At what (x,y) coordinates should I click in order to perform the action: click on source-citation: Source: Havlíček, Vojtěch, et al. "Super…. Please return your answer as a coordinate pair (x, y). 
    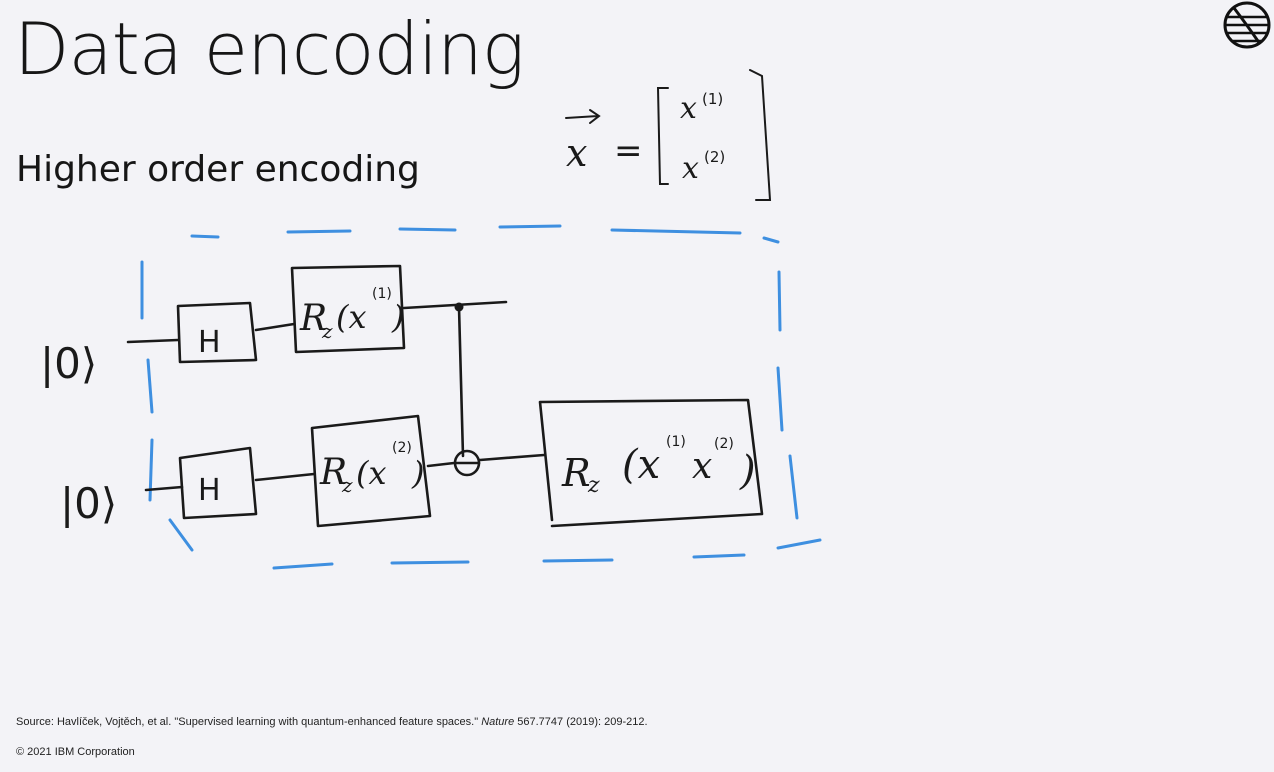
    Looking at the image, I should click on (332, 722).